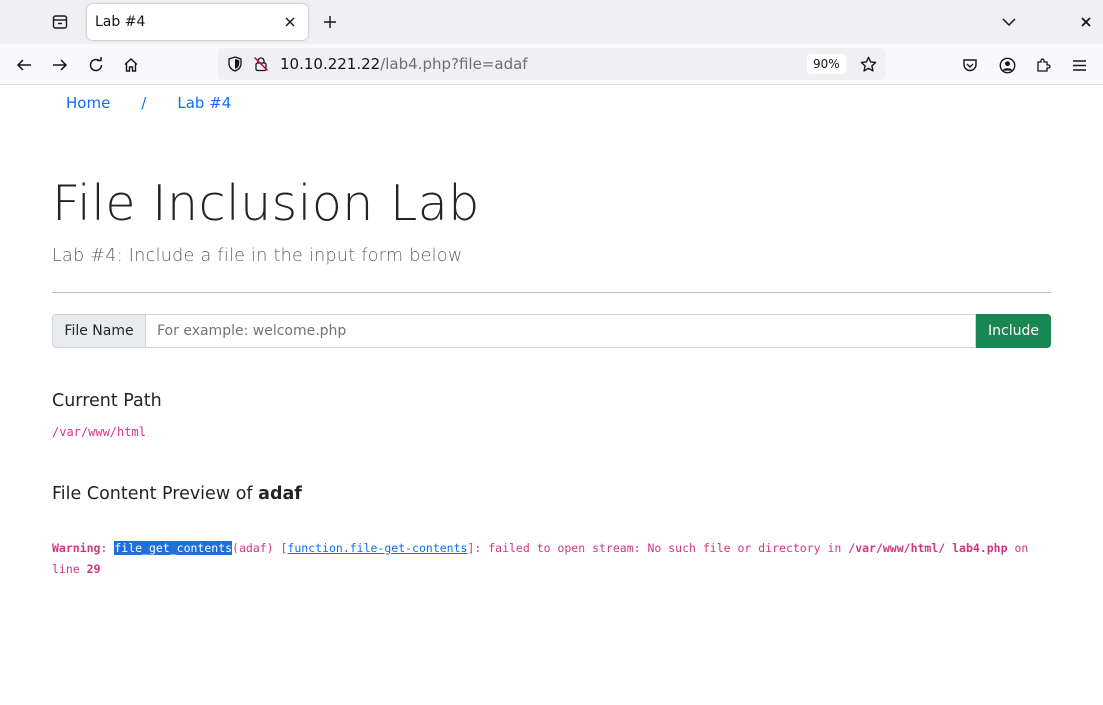 The height and width of the screenshot is (705, 1103). What do you see at coordinates (148, 103) in the screenshot?
I see `breadcrumb: Home / Lab #4` at bounding box center [148, 103].